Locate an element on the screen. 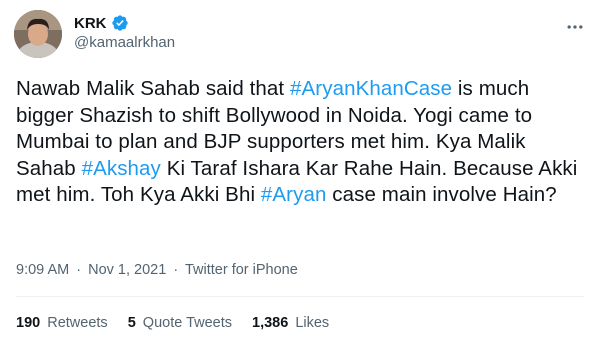  verified-badge-icon is located at coordinates (120, 23).